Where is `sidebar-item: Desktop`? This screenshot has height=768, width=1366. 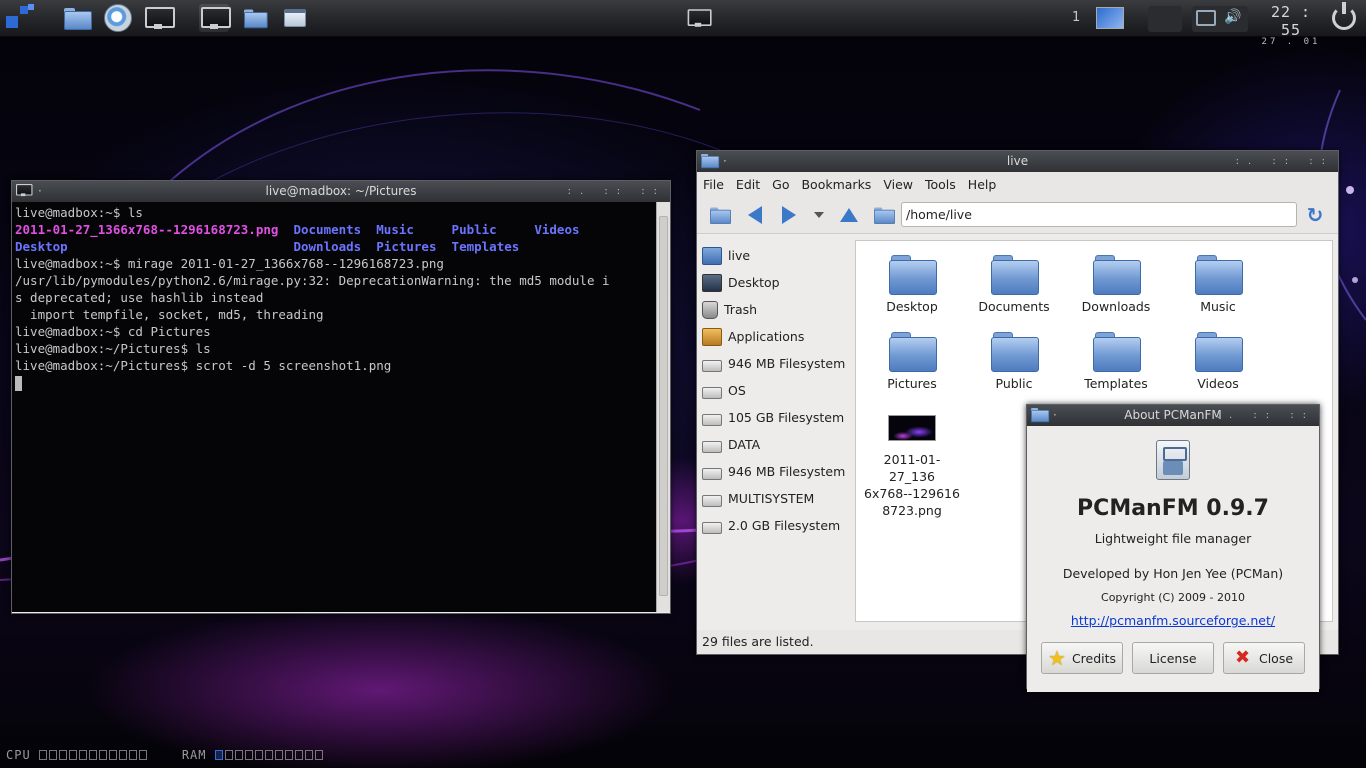 sidebar-item: Desktop is located at coordinates (774, 282).